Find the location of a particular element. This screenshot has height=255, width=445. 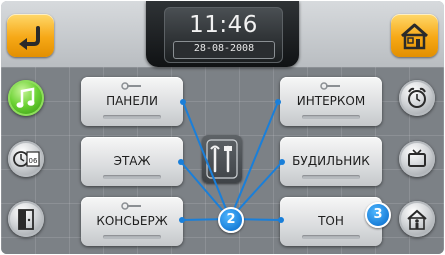

callout-marker-3: 3 is located at coordinates (378, 215).